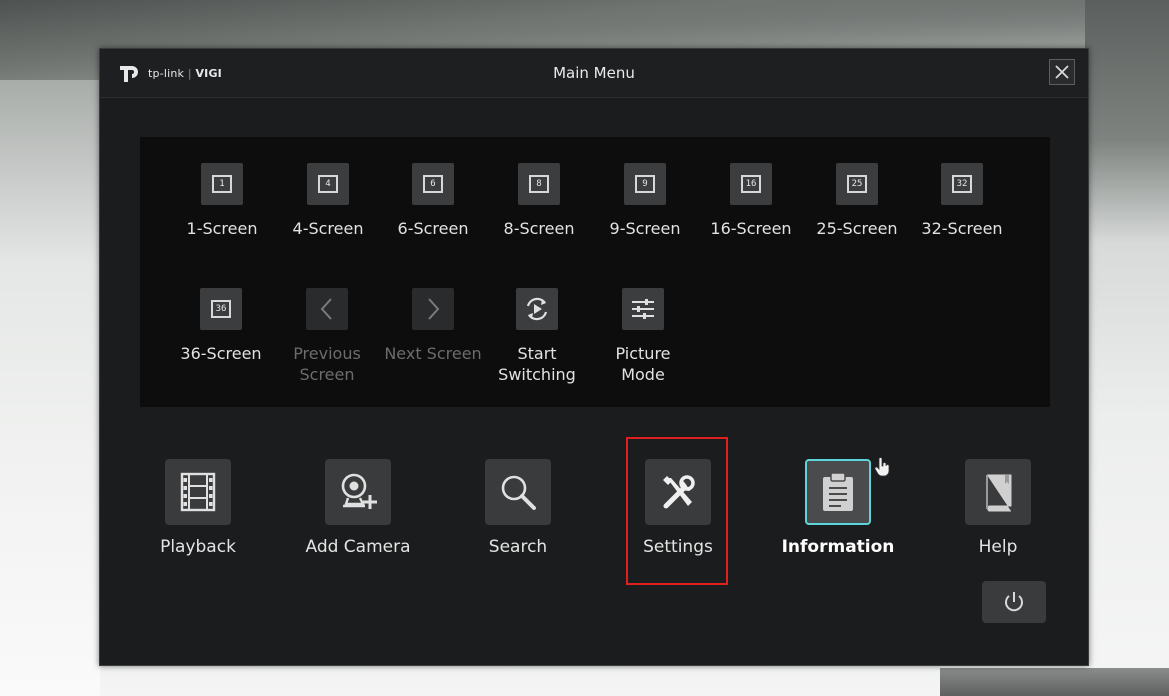  Describe the element at coordinates (221, 326) in the screenshot. I see `layout-36-screen-button: 36 36-Screen` at that location.